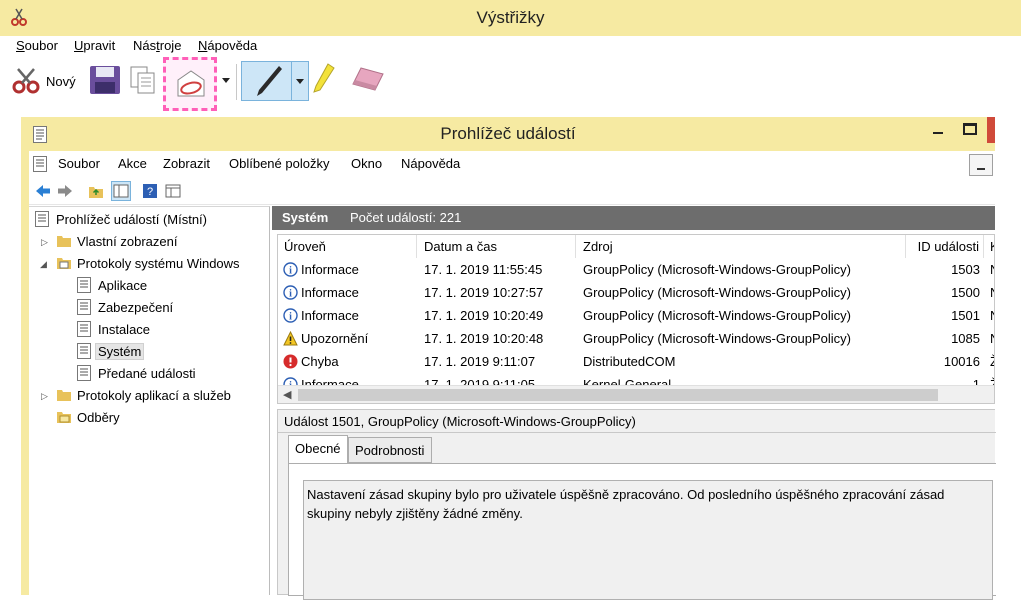 The image size is (1021, 600). What do you see at coordinates (43, 191) in the screenshot?
I see `back-arrow-icon` at bounding box center [43, 191].